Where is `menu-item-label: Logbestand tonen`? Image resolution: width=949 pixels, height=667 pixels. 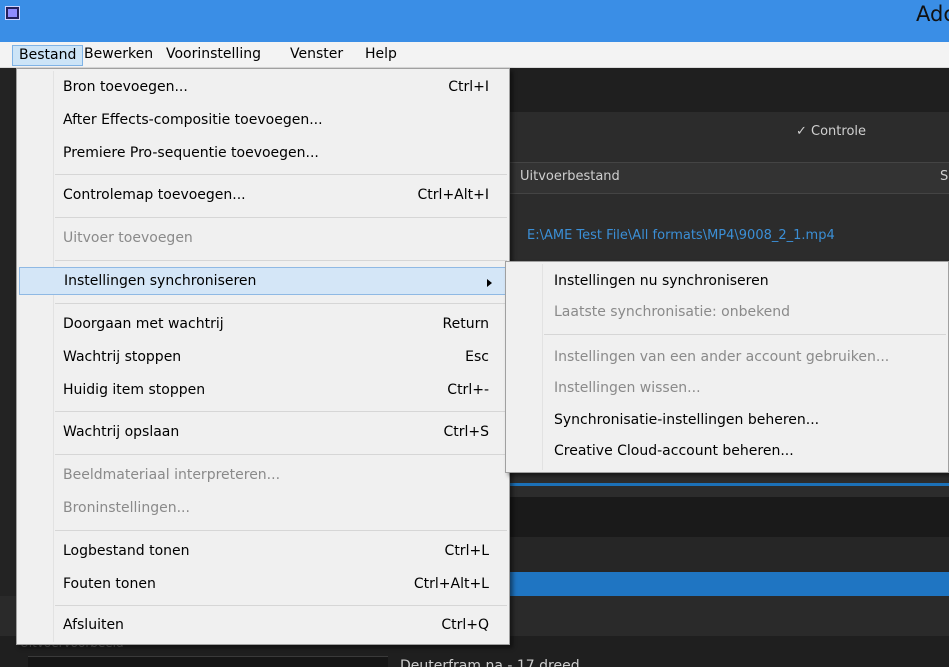
menu-item-label: Logbestand tonen is located at coordinates (126, 551).